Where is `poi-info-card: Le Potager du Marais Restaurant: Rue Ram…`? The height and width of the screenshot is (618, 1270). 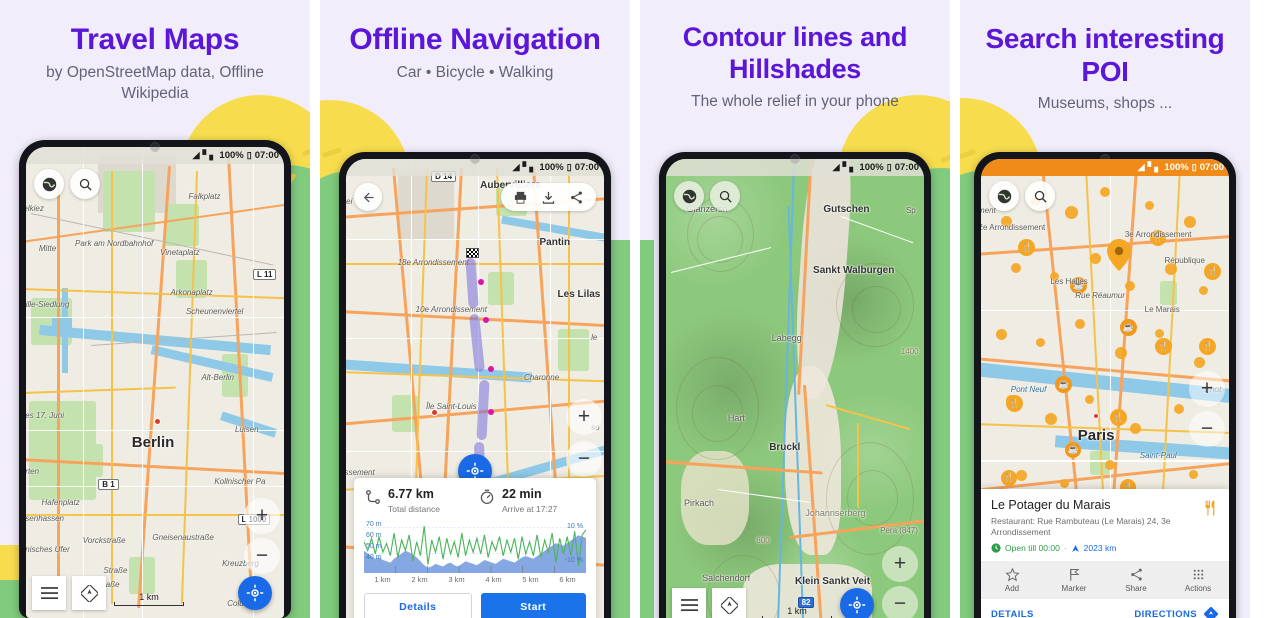
poi-info-card: Le Potager du Marais Restaurant: Rue Ram… is located at coordinates (1105, 553).